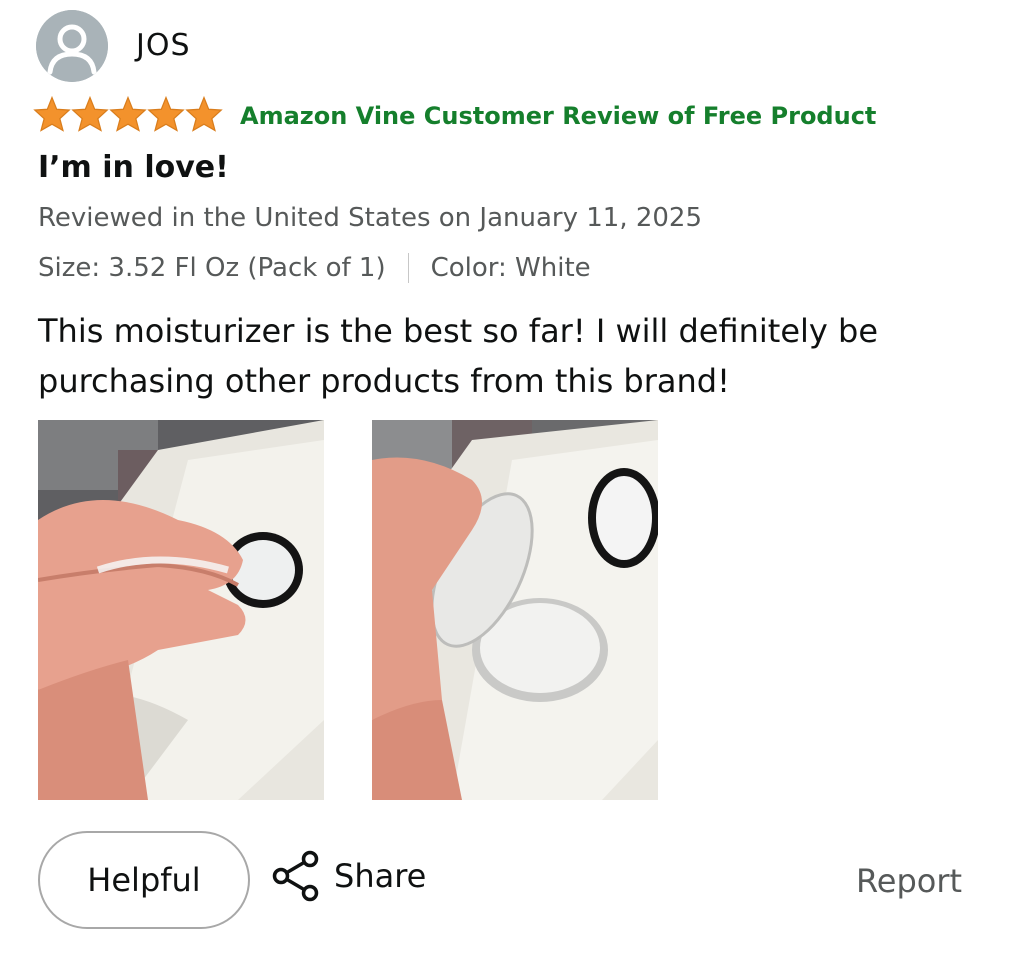 The image size is (1024, 958). I want to click on variant-divider, so click(408, 268).